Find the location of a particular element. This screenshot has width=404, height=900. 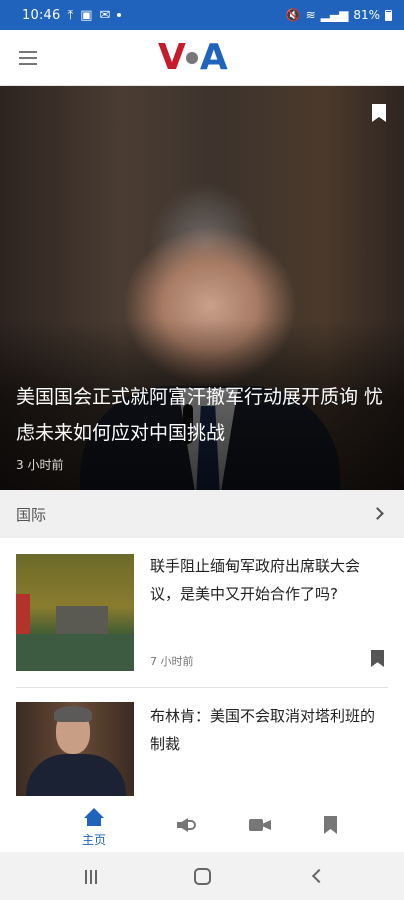

hamburger-menu-icon is located at coordinates (28, 57).